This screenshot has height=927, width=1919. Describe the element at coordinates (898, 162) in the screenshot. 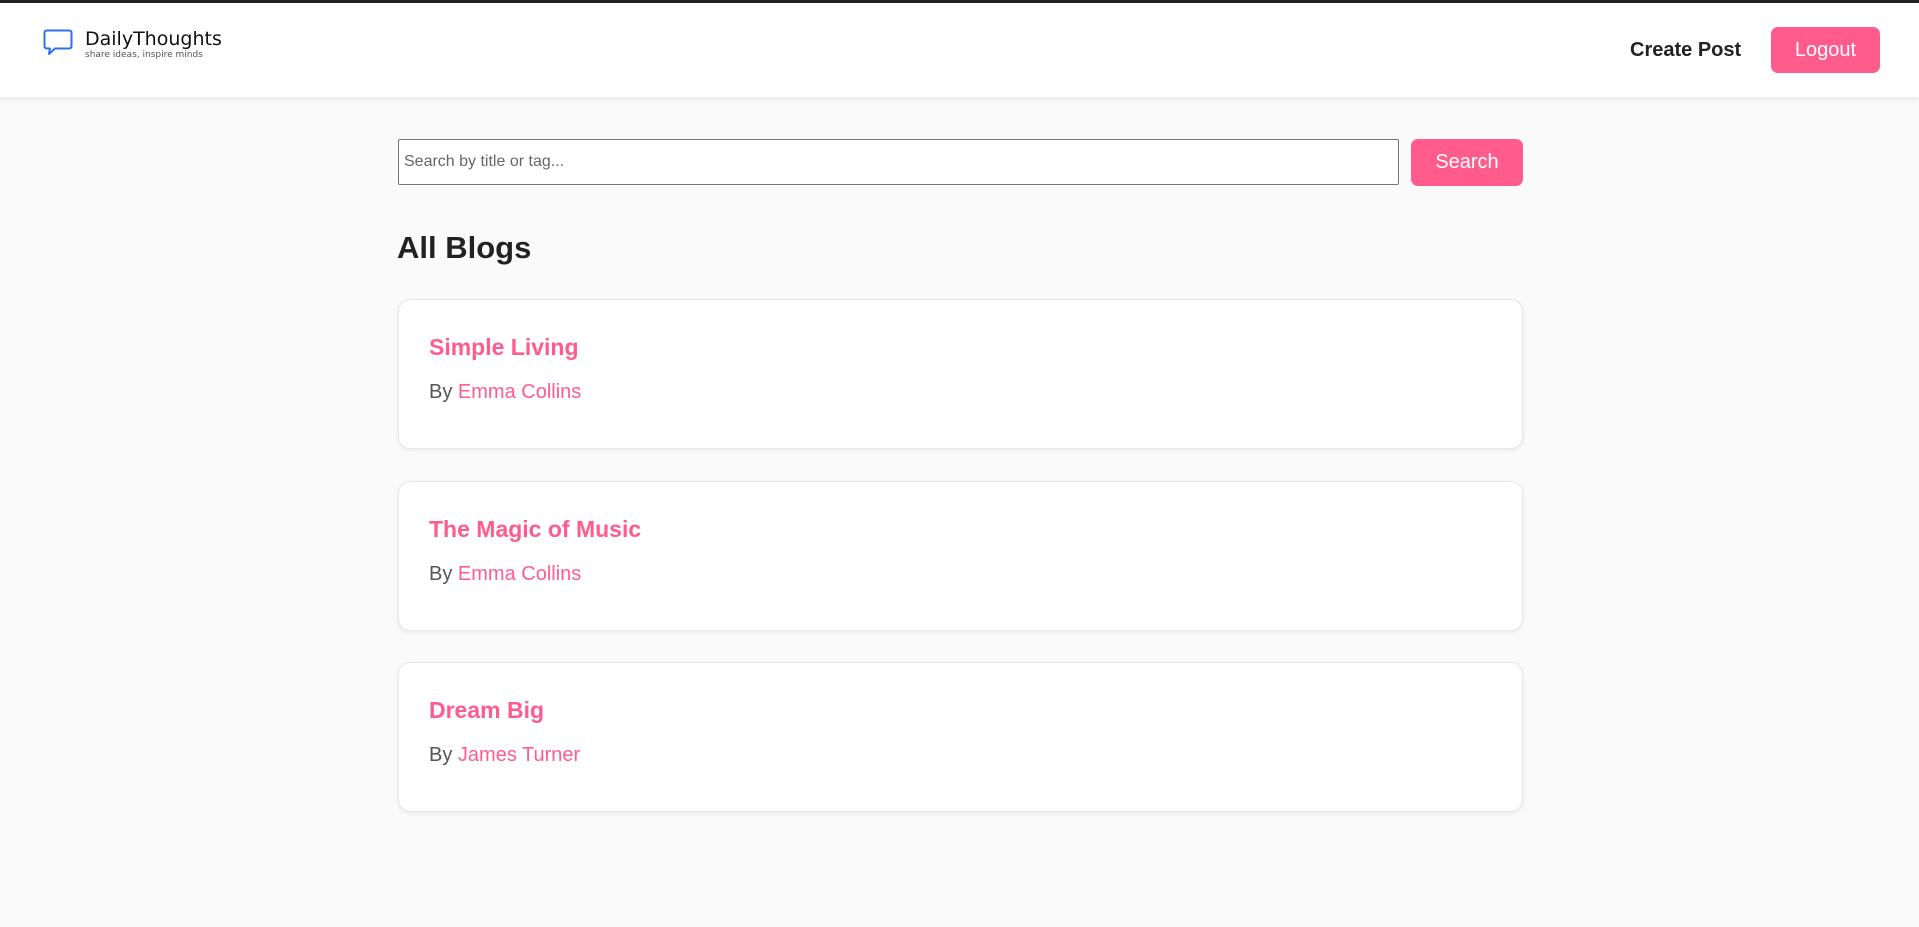

I see `search-input` at that location.